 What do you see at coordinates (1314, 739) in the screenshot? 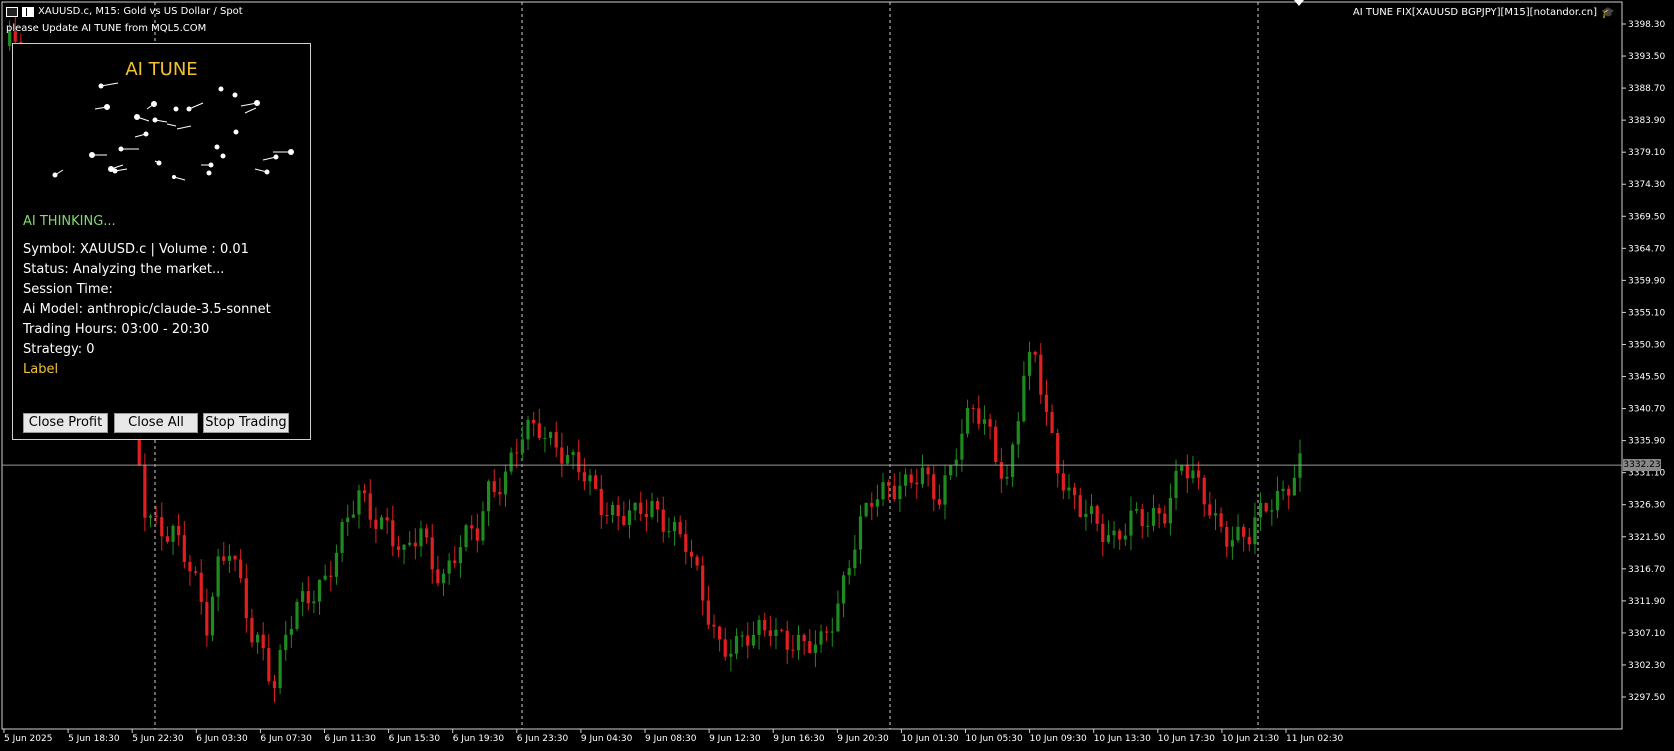
I see `time-tick-label: 11 Jun 02:30` at bounding box center [1314, 739].